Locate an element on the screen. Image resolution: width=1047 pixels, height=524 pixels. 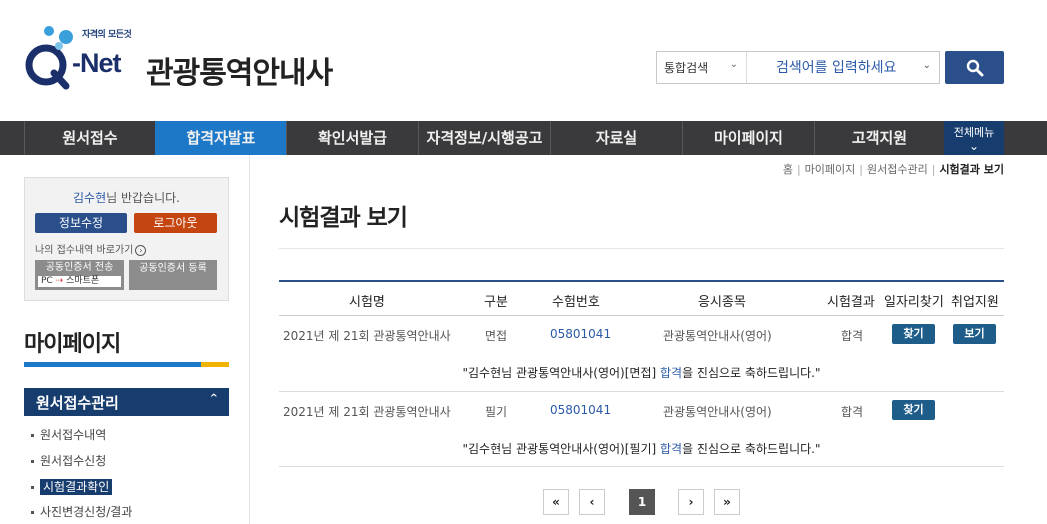
col-job: 일자리찾기 is located at coordinates (914, 302).